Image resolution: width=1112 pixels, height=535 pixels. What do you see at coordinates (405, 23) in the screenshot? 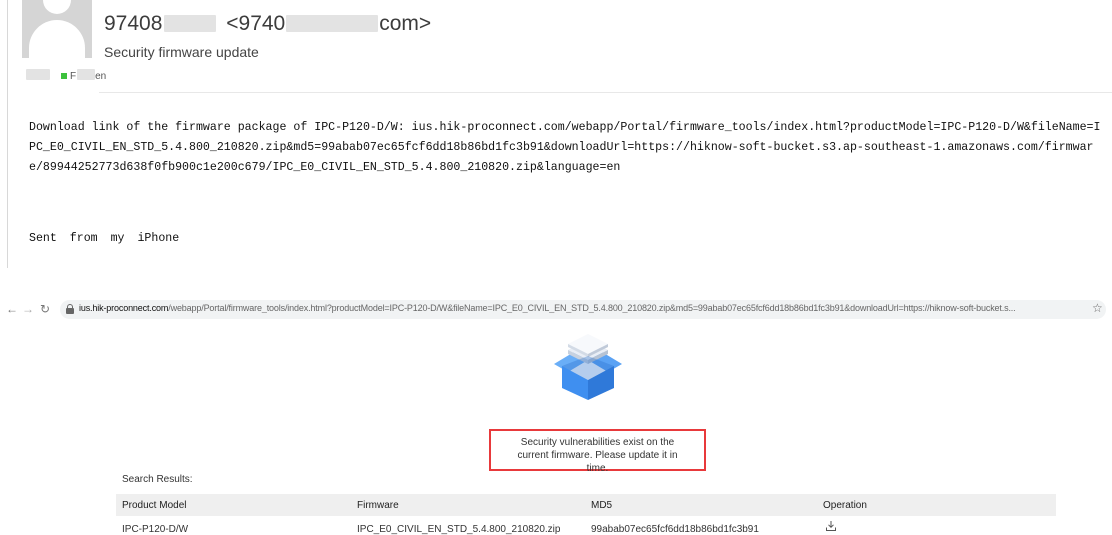
I see `sender-email-end: com>` at bounding box center [405, 23].